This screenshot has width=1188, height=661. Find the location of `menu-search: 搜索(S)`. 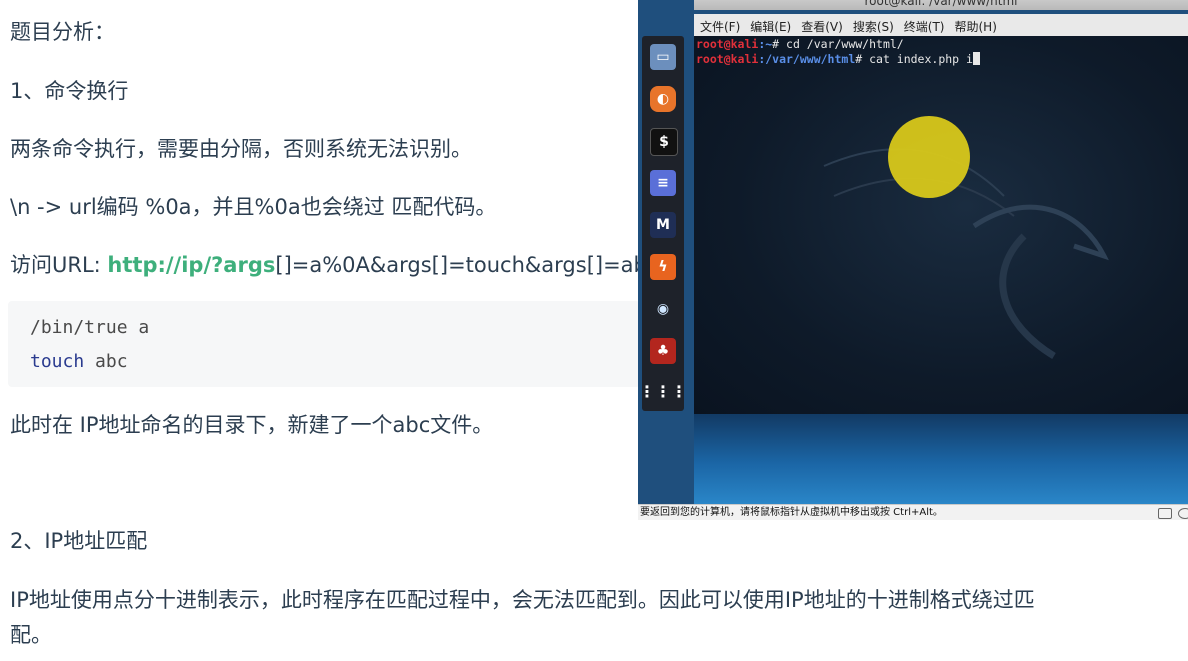

menu-search: 搜索(S) is located at coordinates (872, 24).